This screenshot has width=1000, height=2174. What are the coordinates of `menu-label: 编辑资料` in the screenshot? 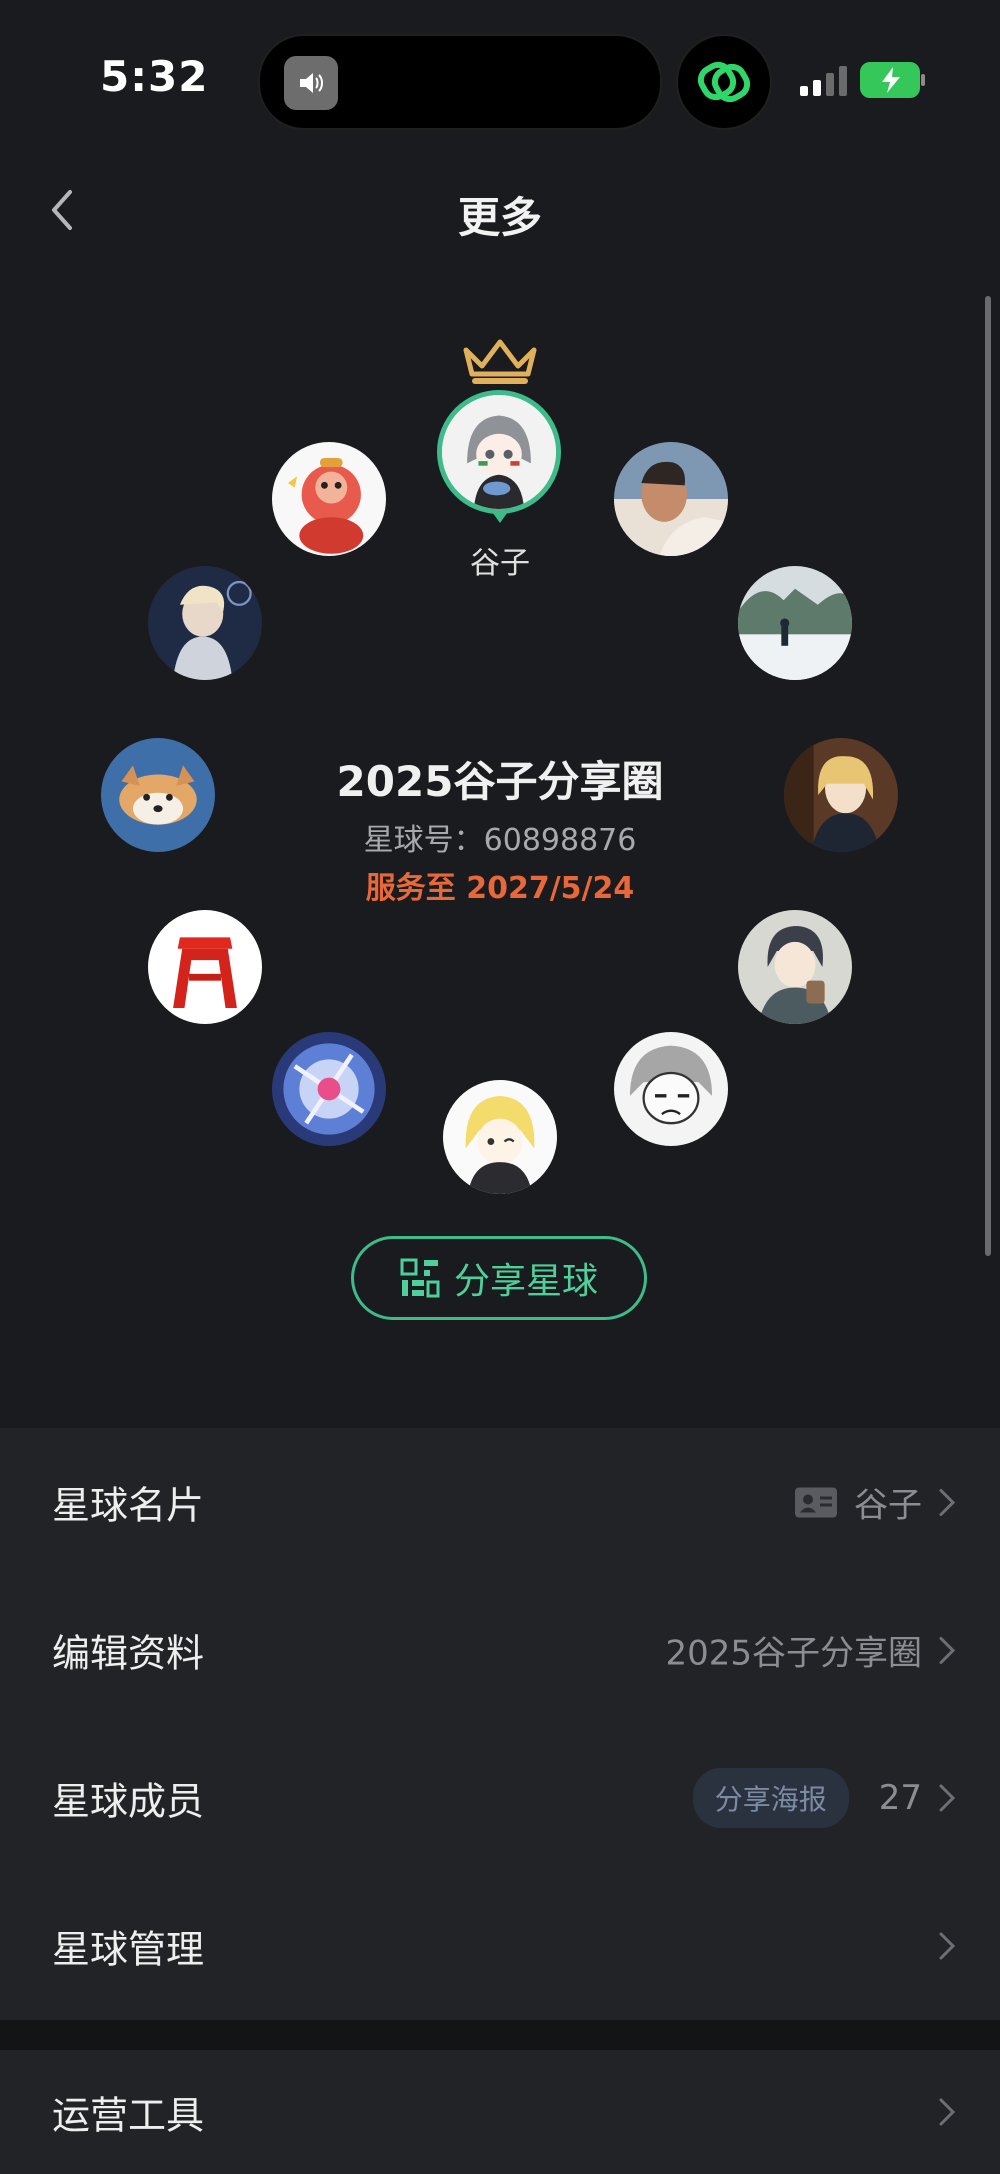 It's located at (128, 1653).